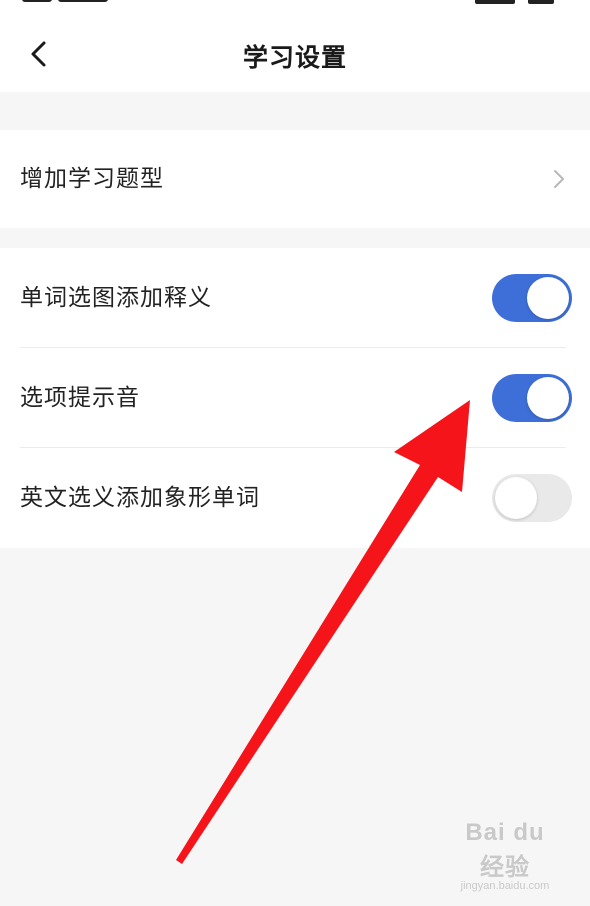  Describe the element at coordinates (295, 6) in the screenshot. I see `status-bar` at that location.